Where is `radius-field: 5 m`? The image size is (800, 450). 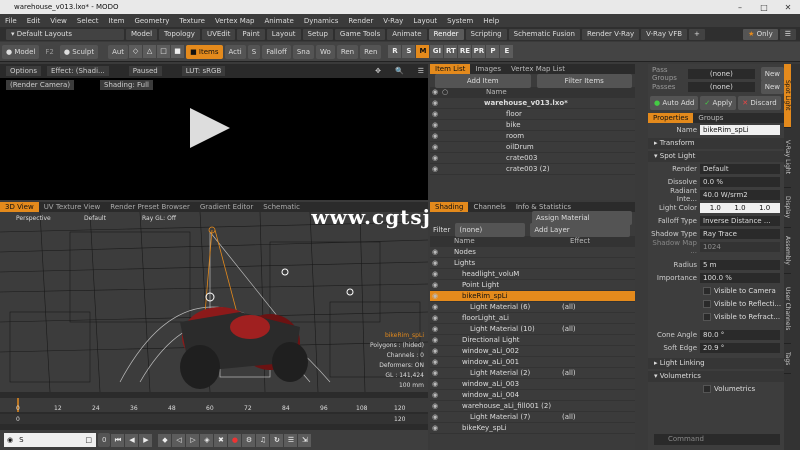 radius-field: 5 m is located at coordinates (740, 265).